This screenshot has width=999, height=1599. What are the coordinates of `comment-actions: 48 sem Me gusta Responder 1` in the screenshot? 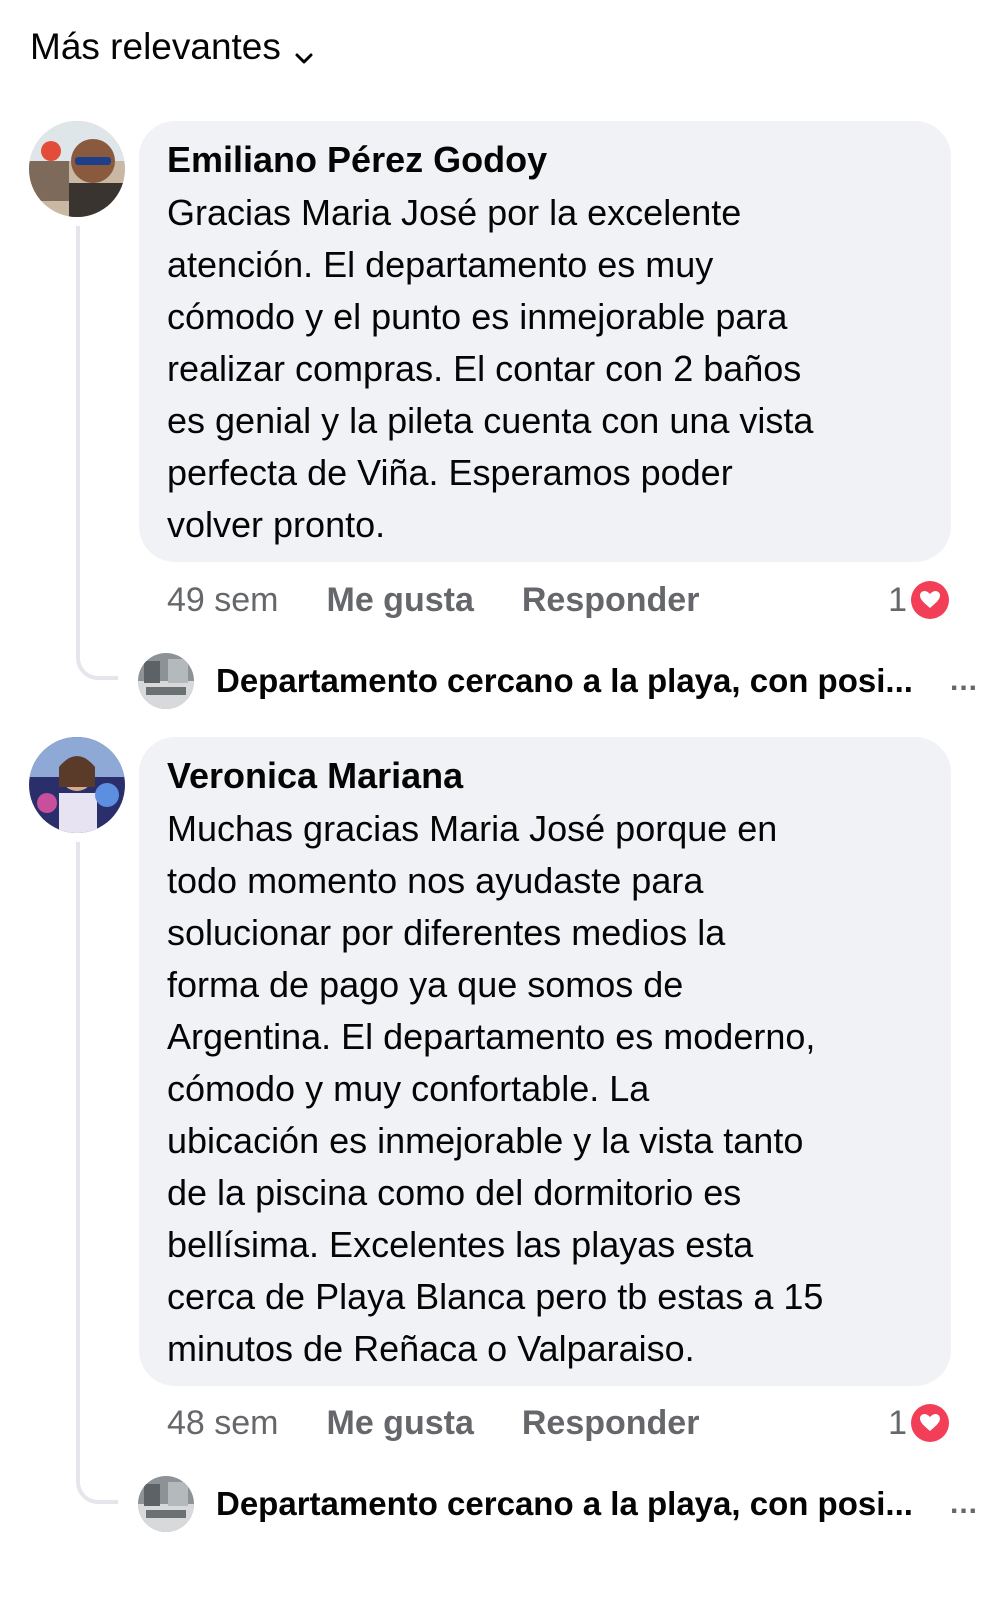 It's located at (562, 1423).